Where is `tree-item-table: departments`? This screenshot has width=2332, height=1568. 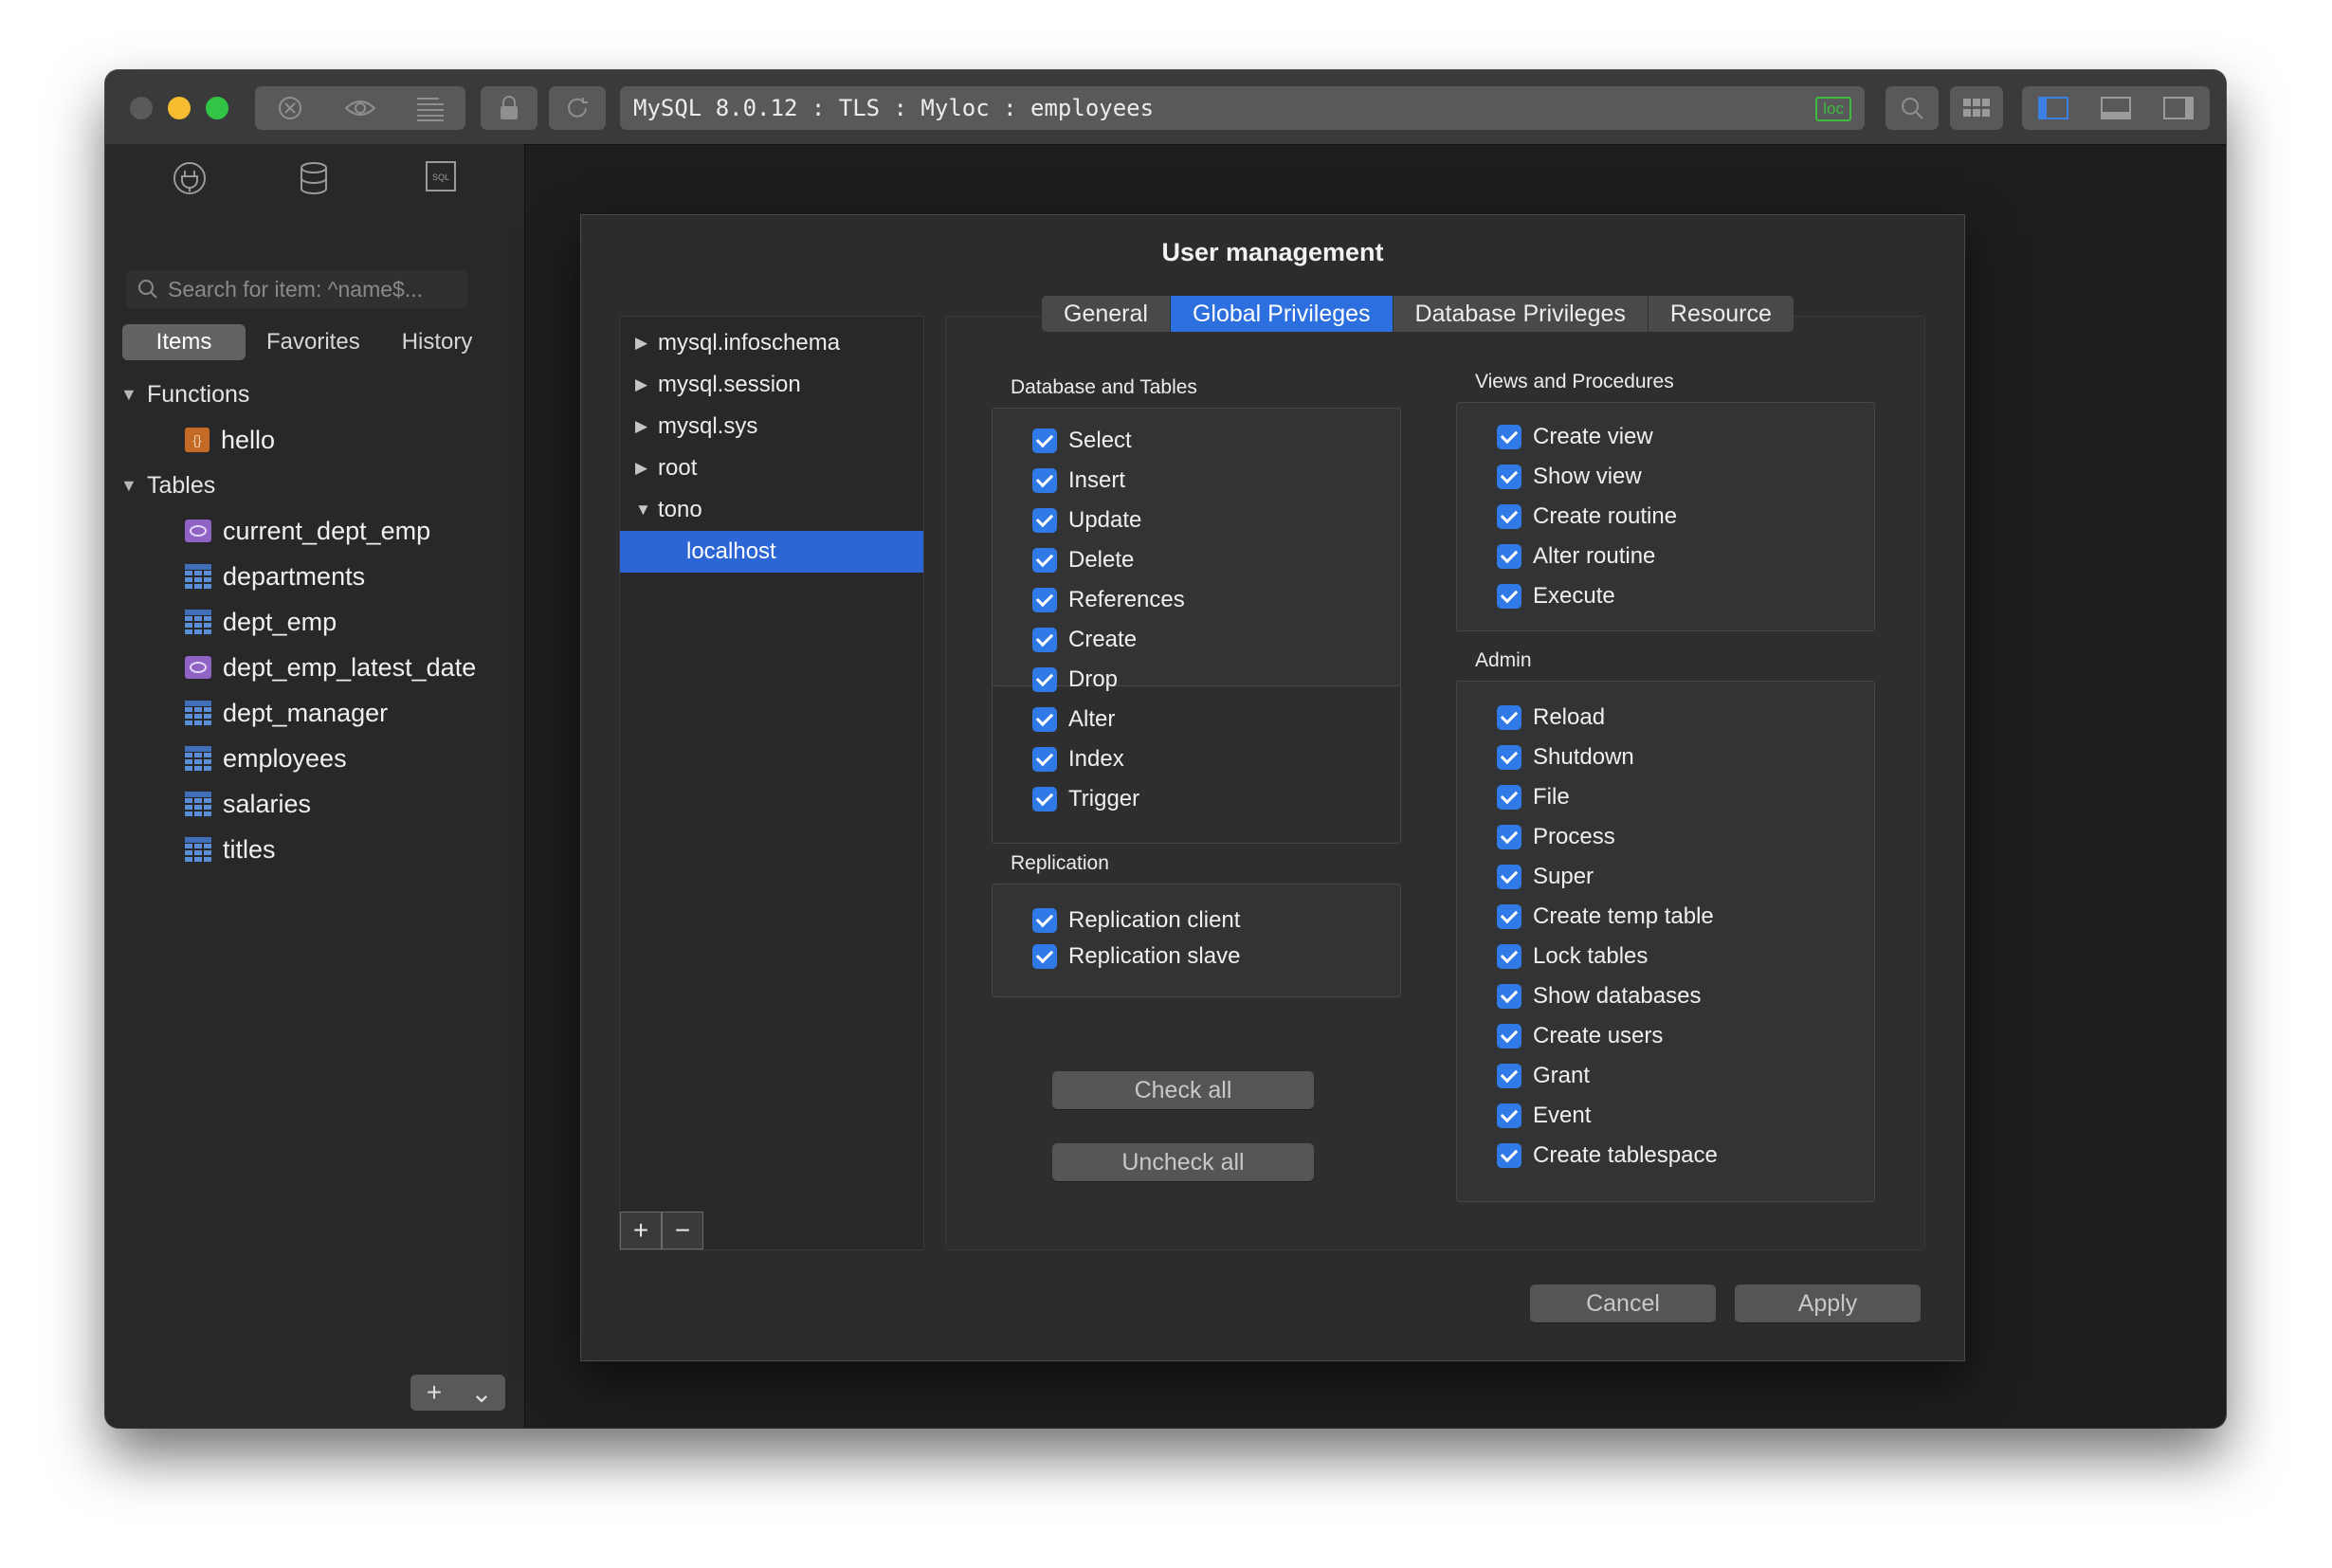
tree-item-table: departments is located at coordinates (315, 576).